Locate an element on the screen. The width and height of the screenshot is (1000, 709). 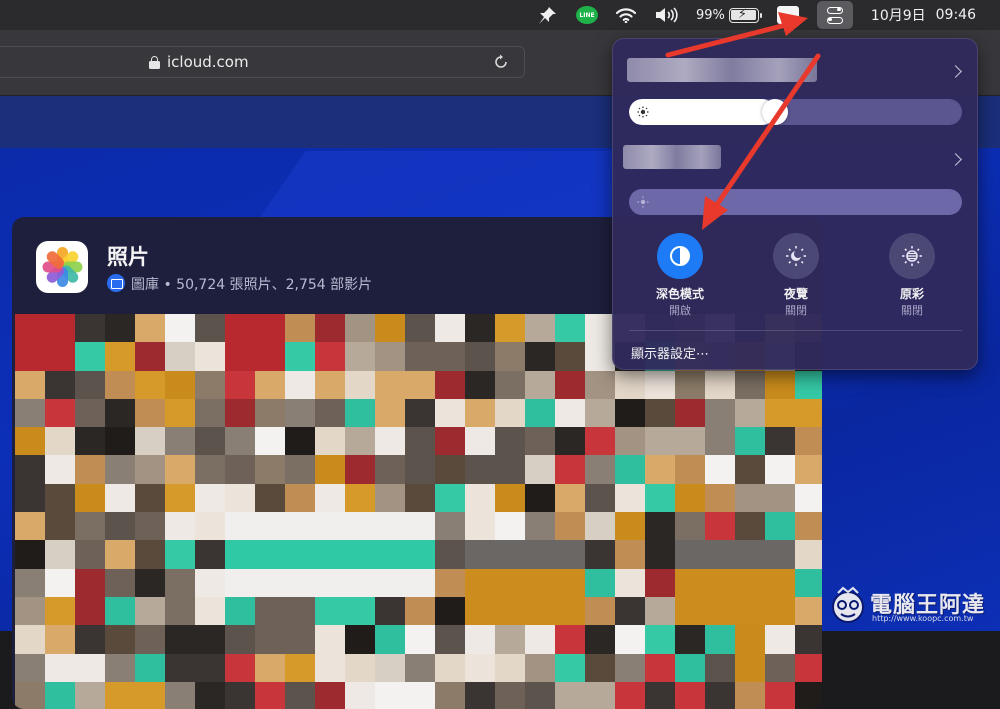
pin-icon is located at coordinates (547, 15).